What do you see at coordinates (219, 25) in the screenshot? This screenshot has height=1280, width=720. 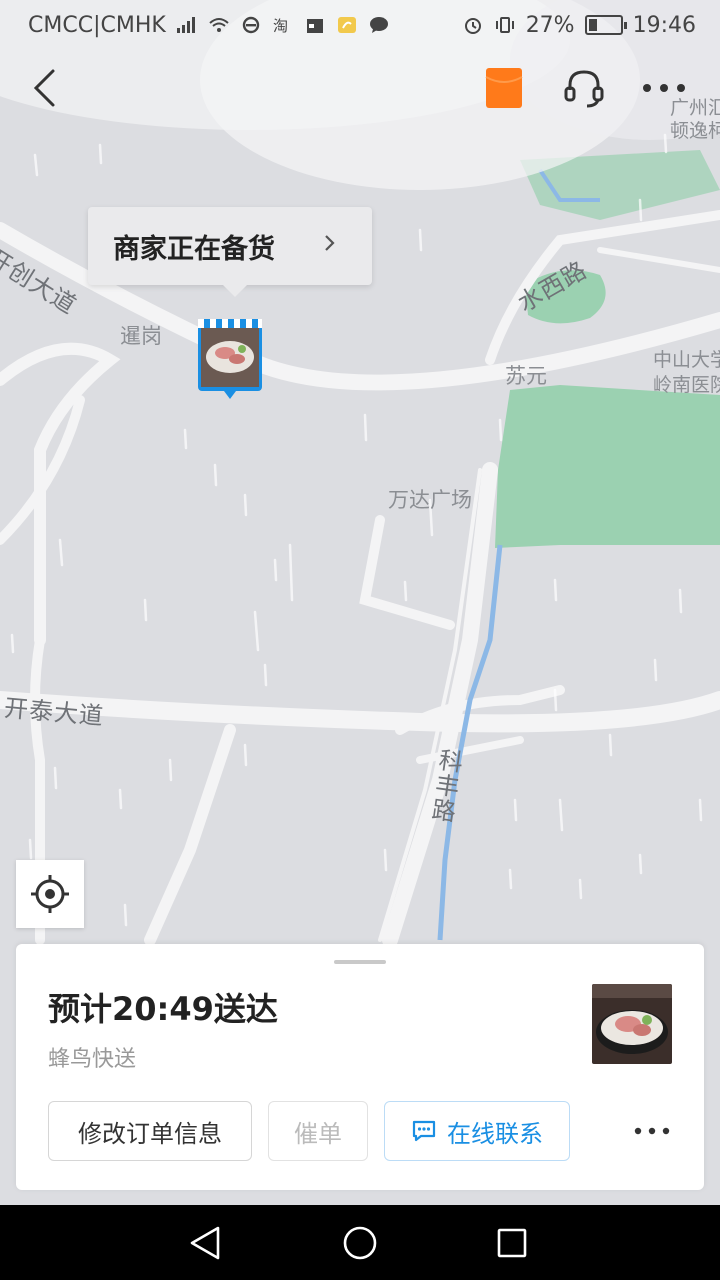 I see `wifi-icon` at bounding box center [219, 25].